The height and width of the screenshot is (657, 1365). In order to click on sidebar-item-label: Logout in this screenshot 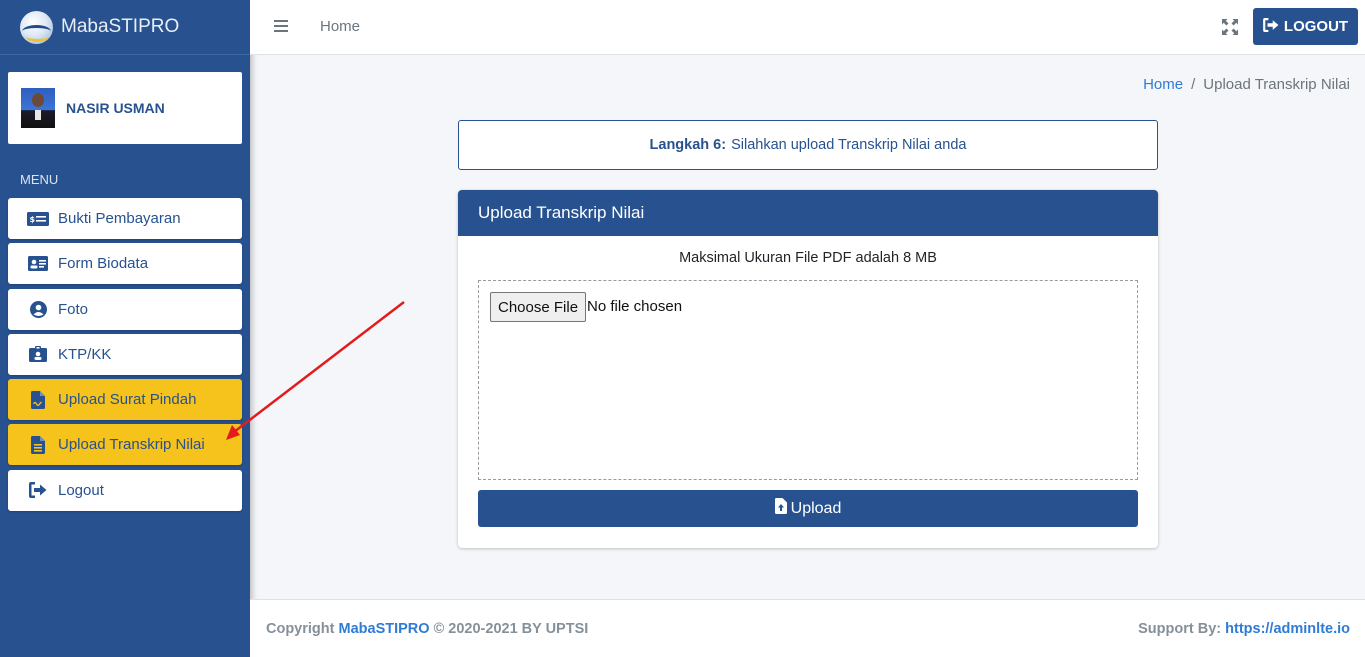, I will do `click(81, 490)`.